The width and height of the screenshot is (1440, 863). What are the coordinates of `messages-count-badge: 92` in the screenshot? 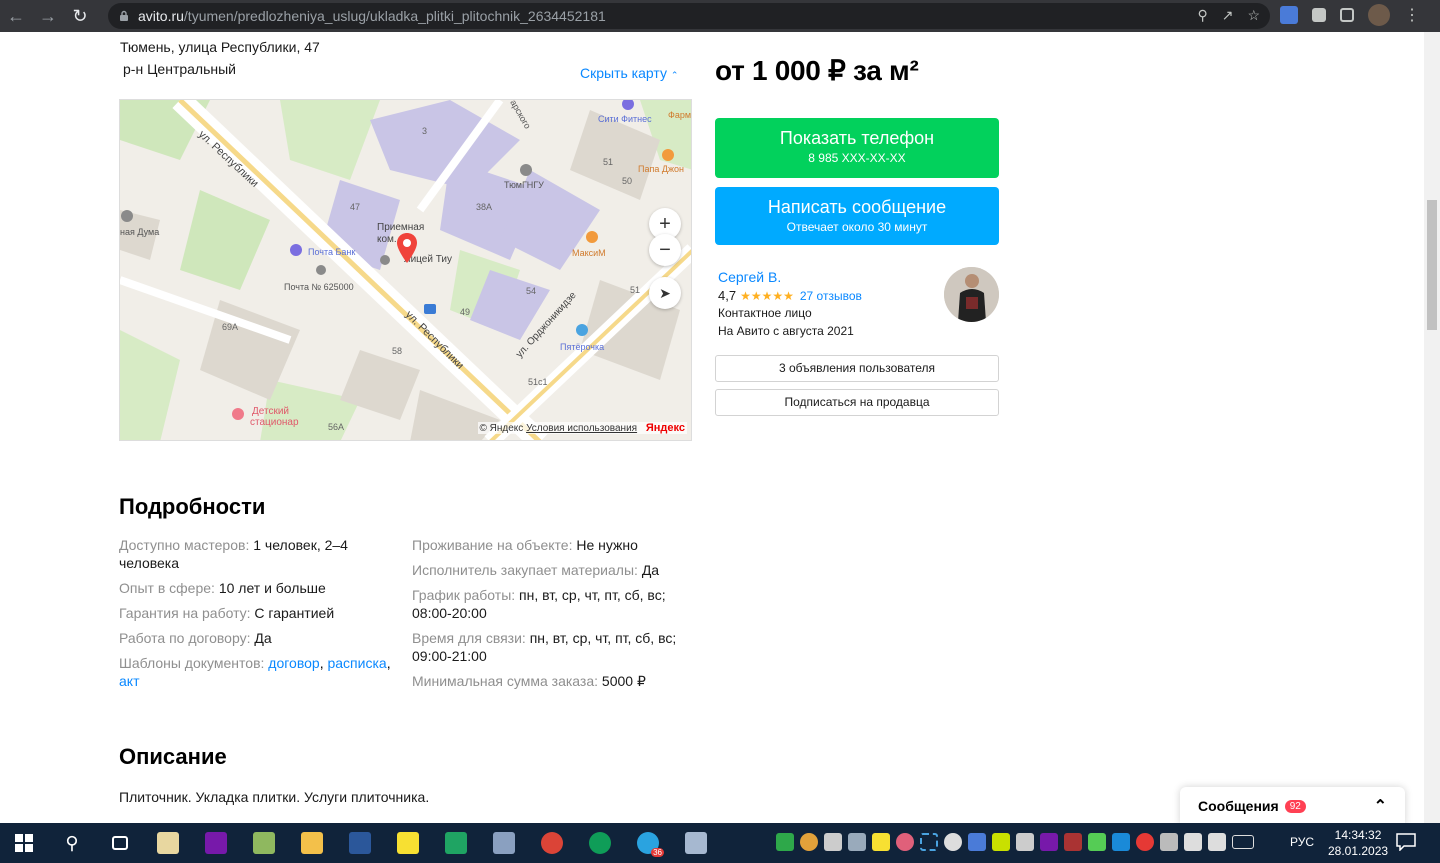 It's located at (1295, 806).